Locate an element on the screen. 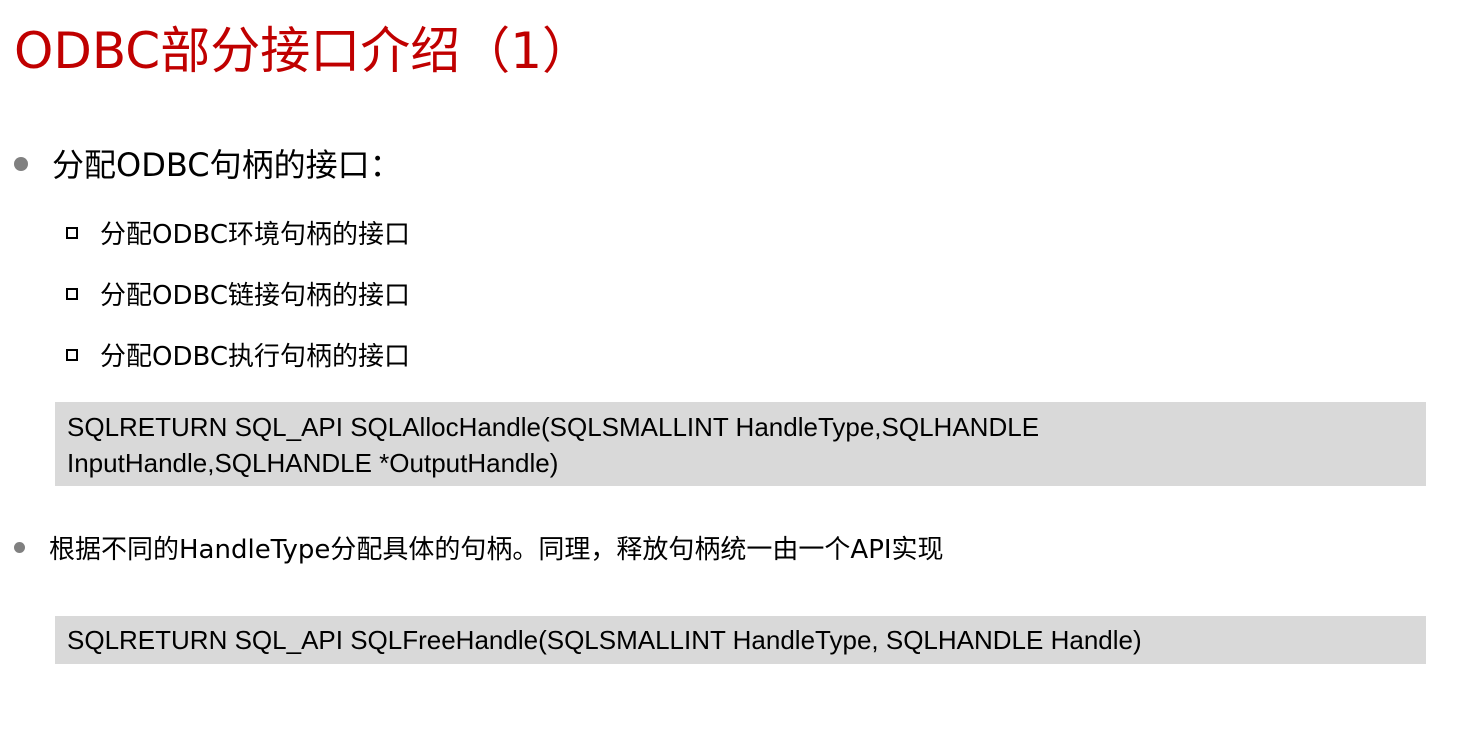 The image size is (1463, 735). sub-bullet-text: 分配ODBC执行句柄的接口 is located at coordinates (255, 357).